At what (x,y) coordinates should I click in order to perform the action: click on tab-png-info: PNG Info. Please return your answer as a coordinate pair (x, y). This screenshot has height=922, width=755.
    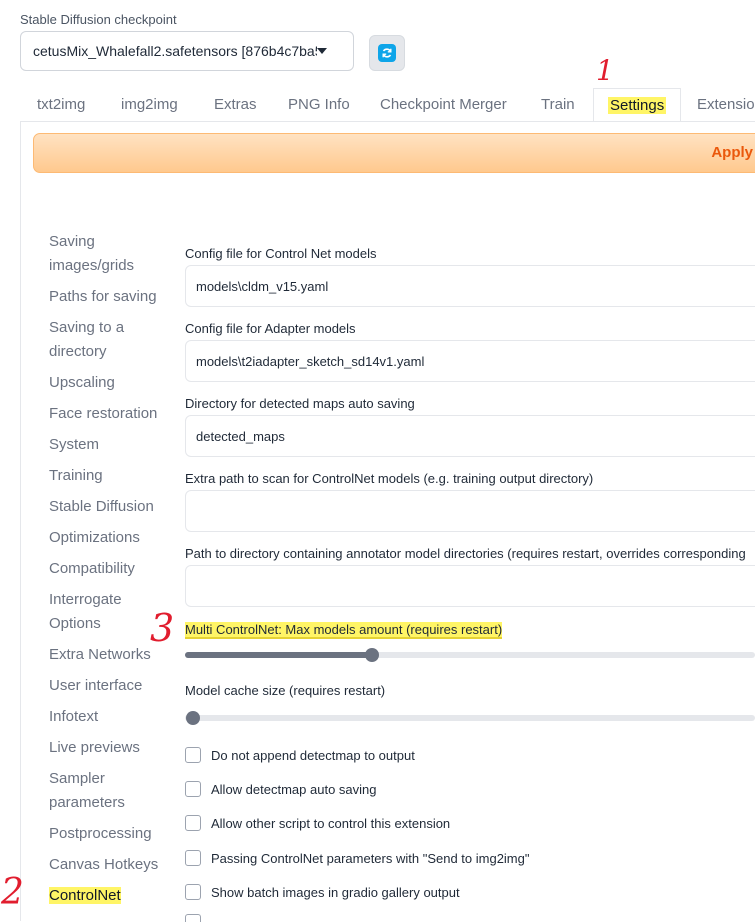
    Looking at the image, I should click on (319, 104).